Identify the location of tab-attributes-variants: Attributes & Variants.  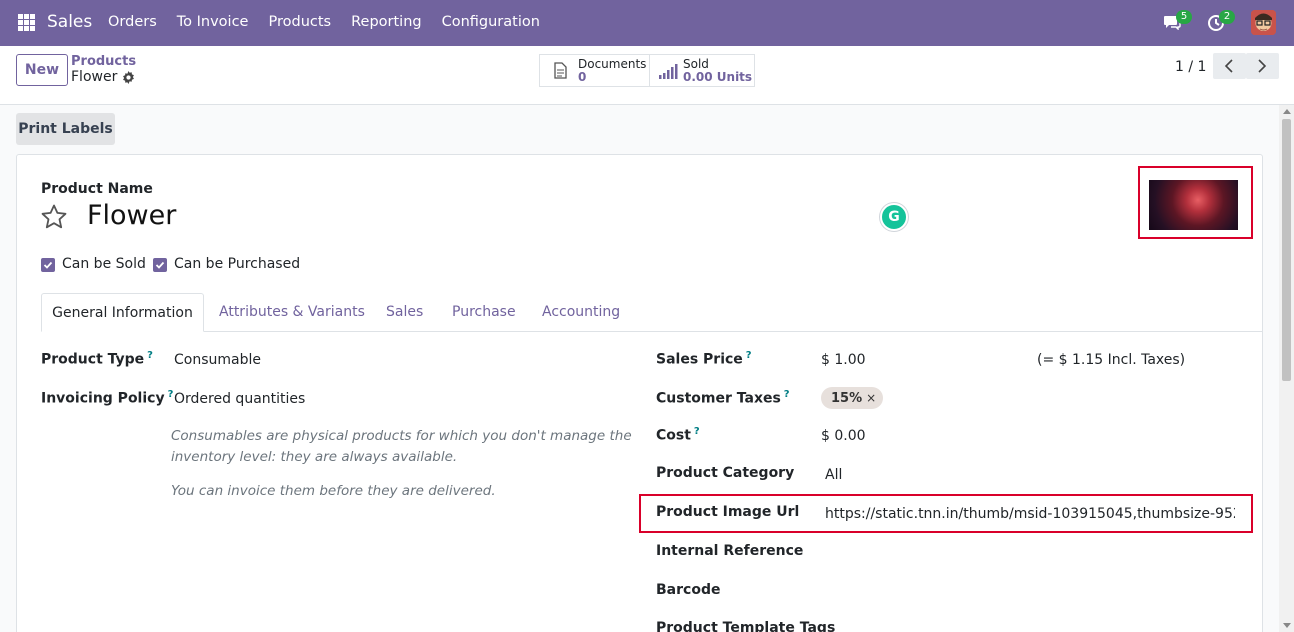
(292, 312).